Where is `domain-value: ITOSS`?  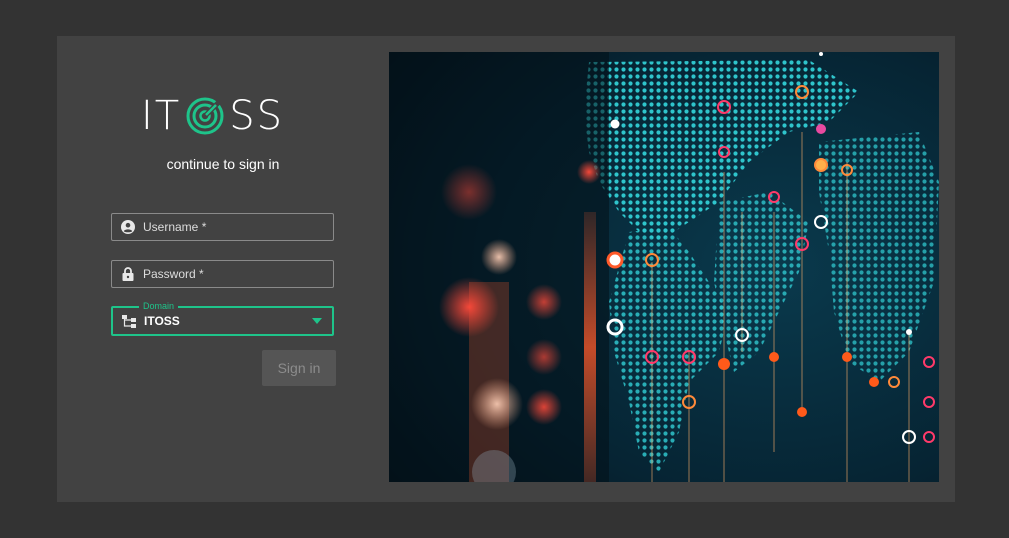
domain-value: ITOSS is located at coordinates (162, 321).